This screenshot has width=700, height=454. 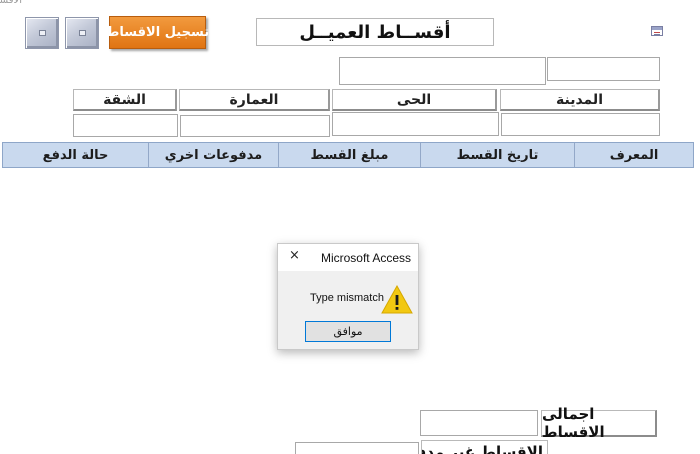 What do you see at coordinates (157, 32) in the screenshot?
I see `register-installments-button: تسجيل الاقساط` at bounding box center [157, 32].